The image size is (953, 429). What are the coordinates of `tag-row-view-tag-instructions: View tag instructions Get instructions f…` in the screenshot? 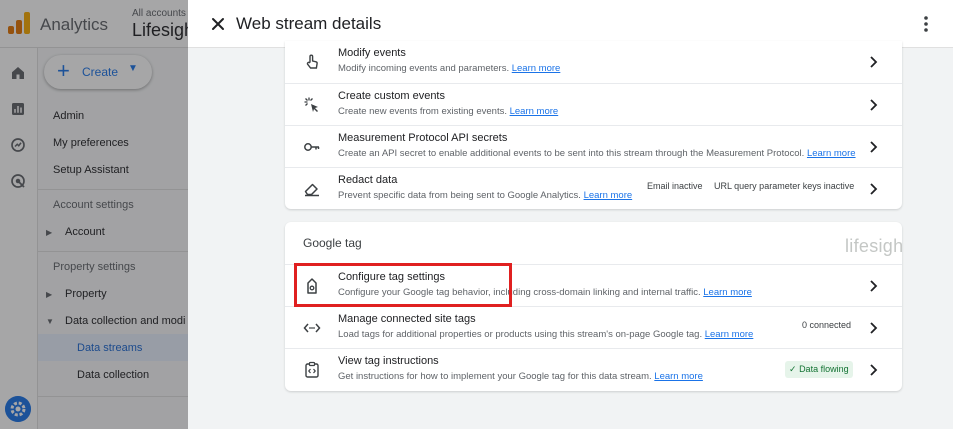 It's located at (593, 369).